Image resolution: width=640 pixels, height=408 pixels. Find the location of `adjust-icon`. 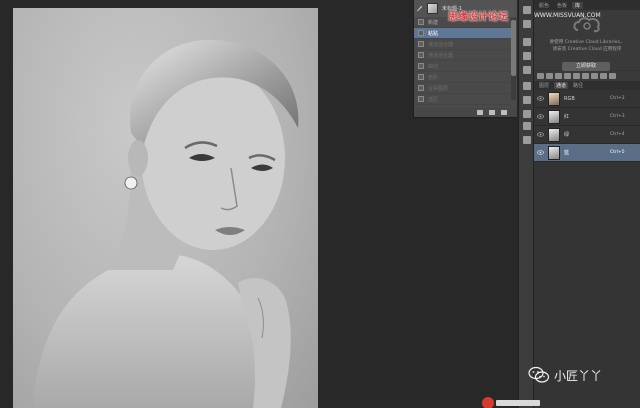

adjust-icon is located at coordinates (527, 70).